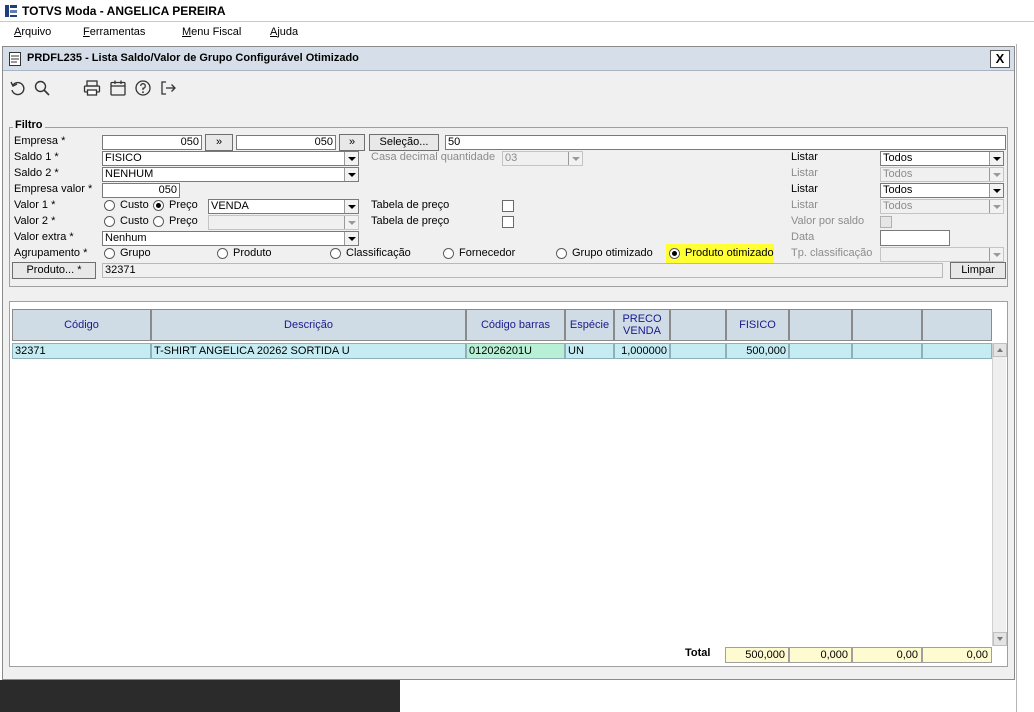  I want to click on valor1-tabela-select: VENDA, so click(283, 206).